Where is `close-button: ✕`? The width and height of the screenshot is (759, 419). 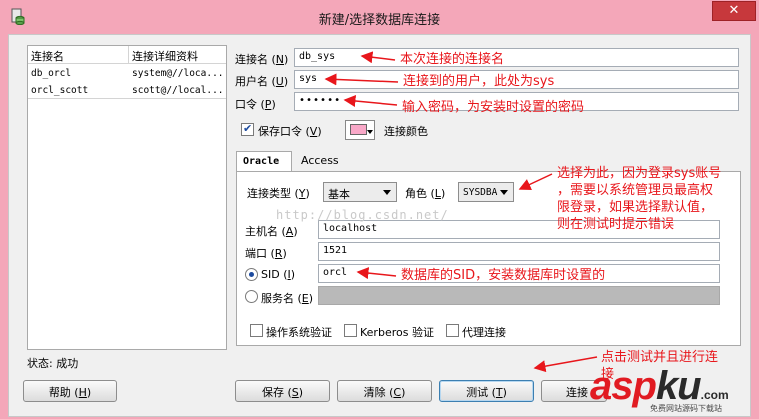 close-button: ✕ is located at coordinates (734, 11).